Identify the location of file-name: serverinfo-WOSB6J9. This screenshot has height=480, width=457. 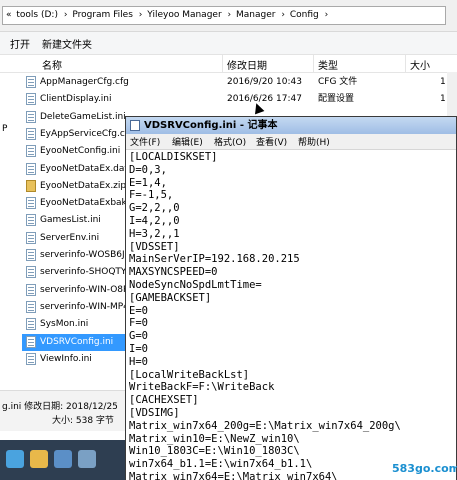
(85, 255).